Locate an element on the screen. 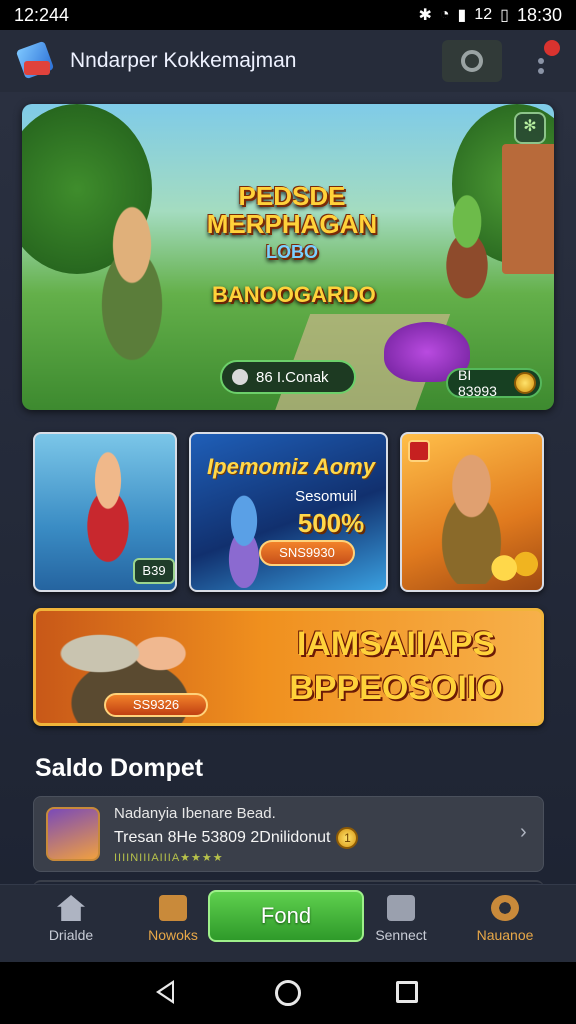  card-subtitle: Sesomuil is located at coordinates (326, 496).